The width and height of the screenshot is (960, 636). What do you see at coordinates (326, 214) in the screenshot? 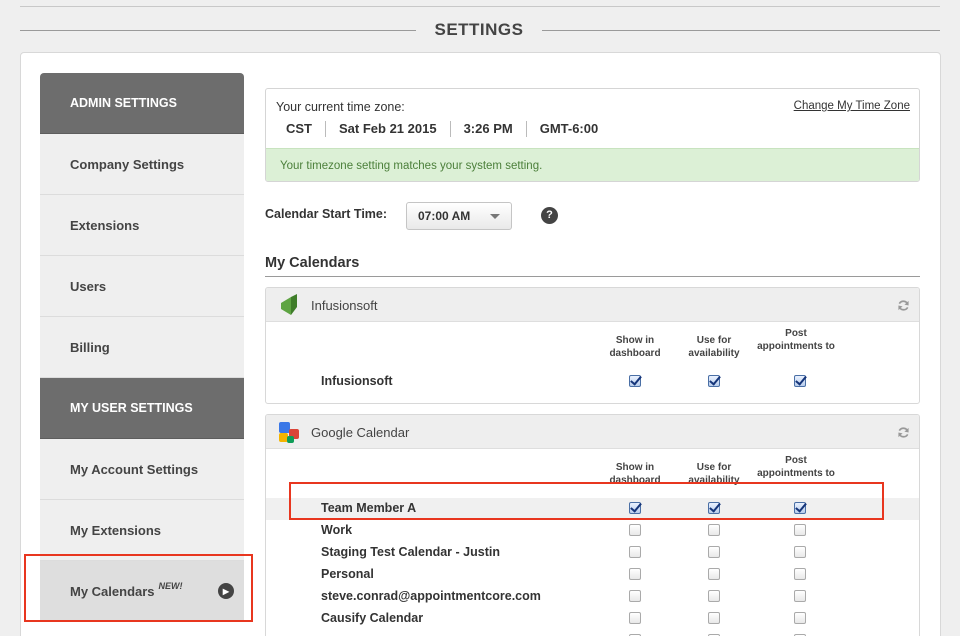
I see `calendar-start-time-label: Calendar Start Time:` at bounding box center [326, 214].